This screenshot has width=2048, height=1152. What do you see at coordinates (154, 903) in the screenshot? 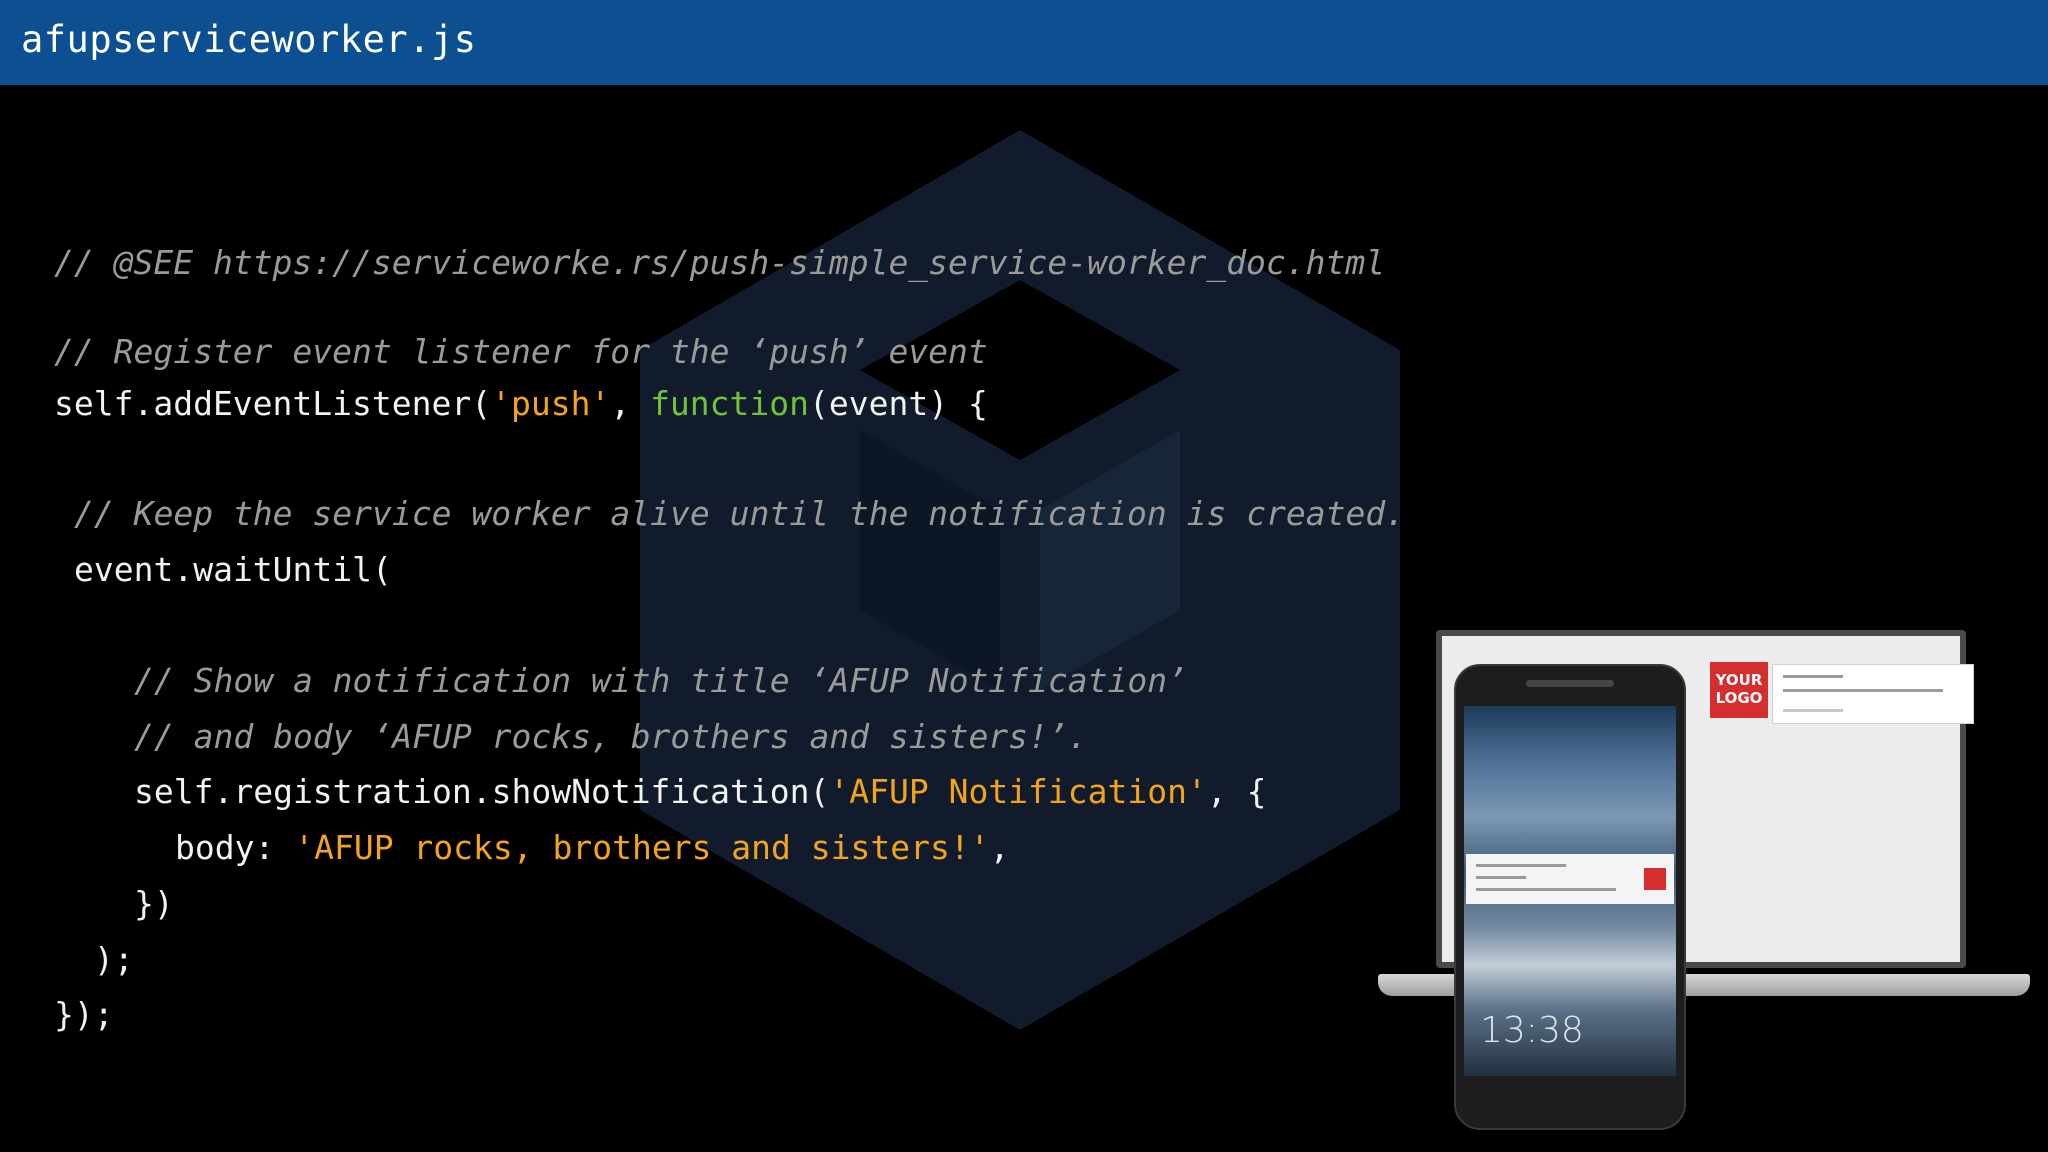
I see `code-close-object: })` at bounding box center [154, 903].